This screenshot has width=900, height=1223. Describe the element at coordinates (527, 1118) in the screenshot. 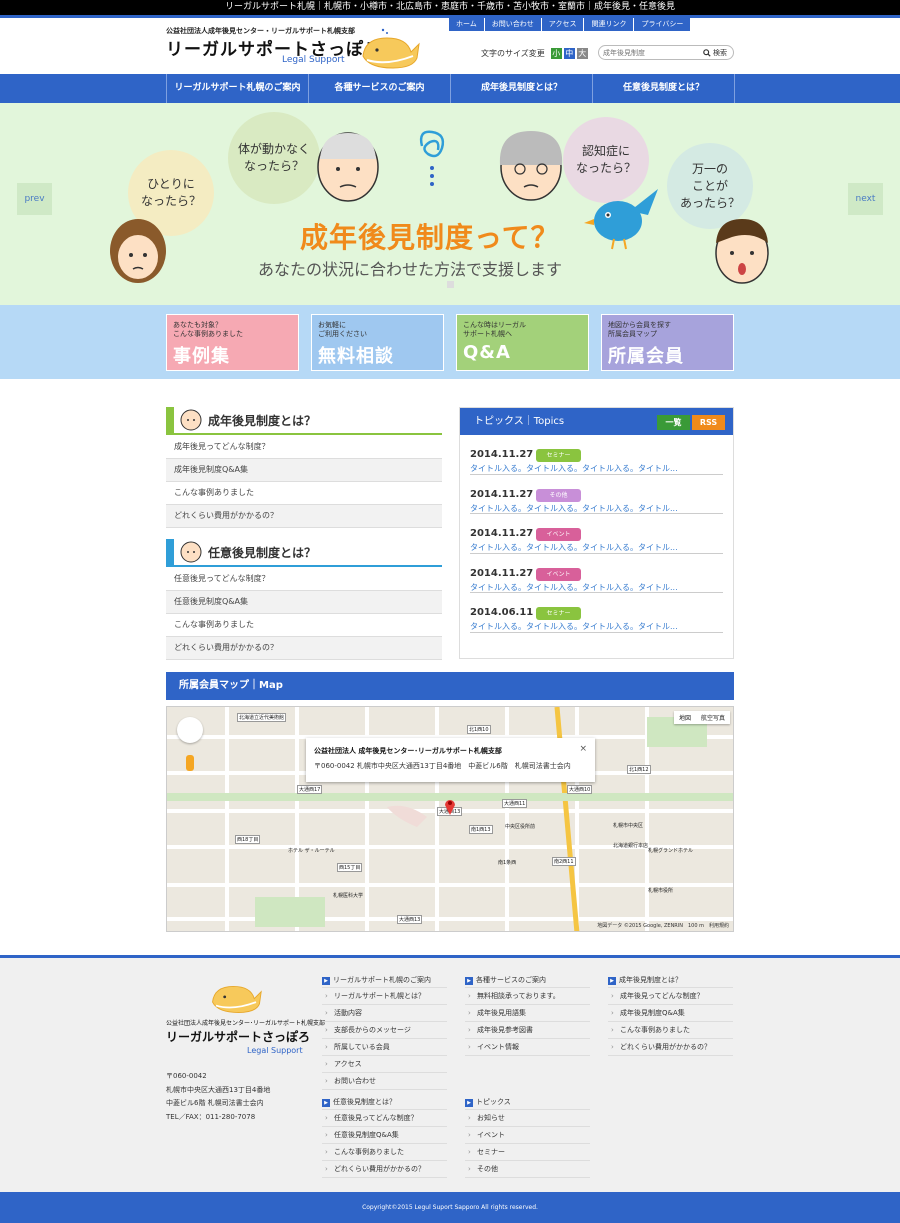

I see `footer-link: お知らせ` at that location.